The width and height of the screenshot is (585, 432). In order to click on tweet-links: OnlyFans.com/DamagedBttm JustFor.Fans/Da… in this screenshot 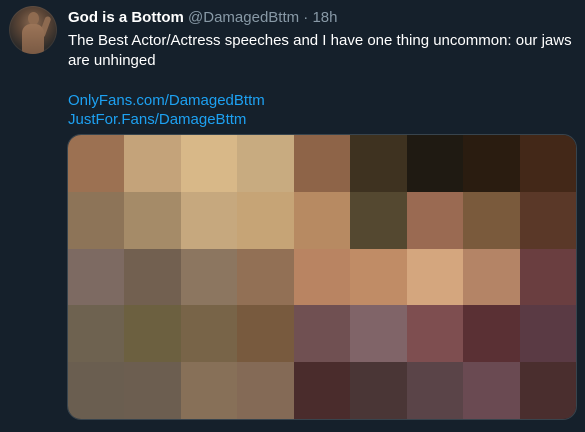, I will do `click(323, 110)`.